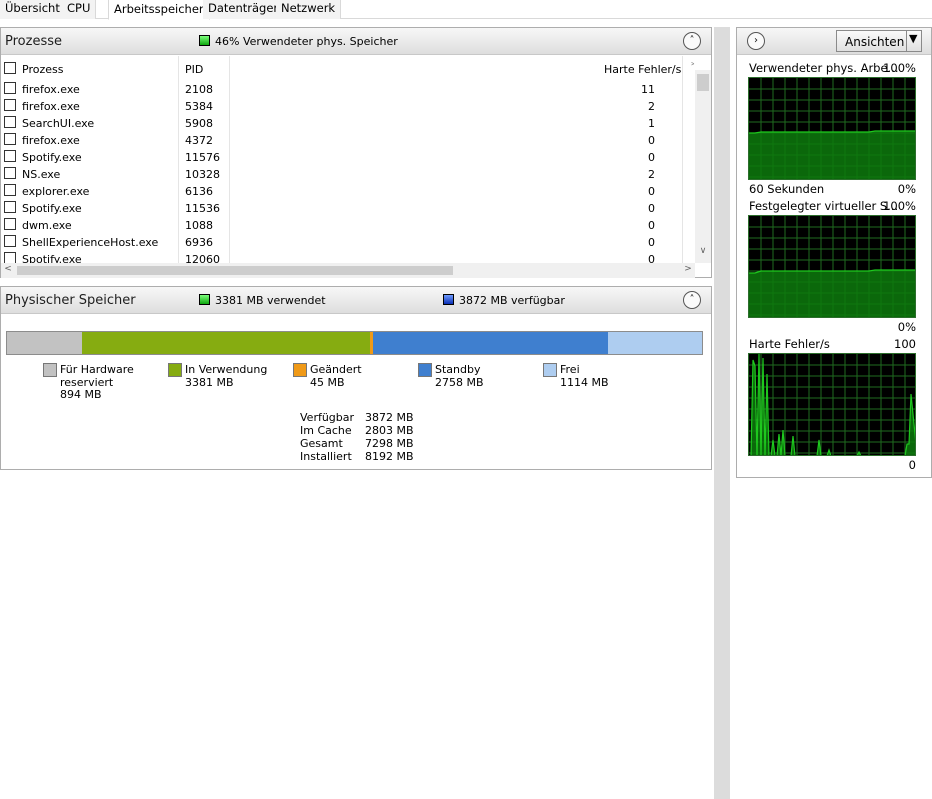 Image resolution: width=932 pixels, height=799 pixels. I want to click on main-splitter-scrollbar, so click(722, 413).